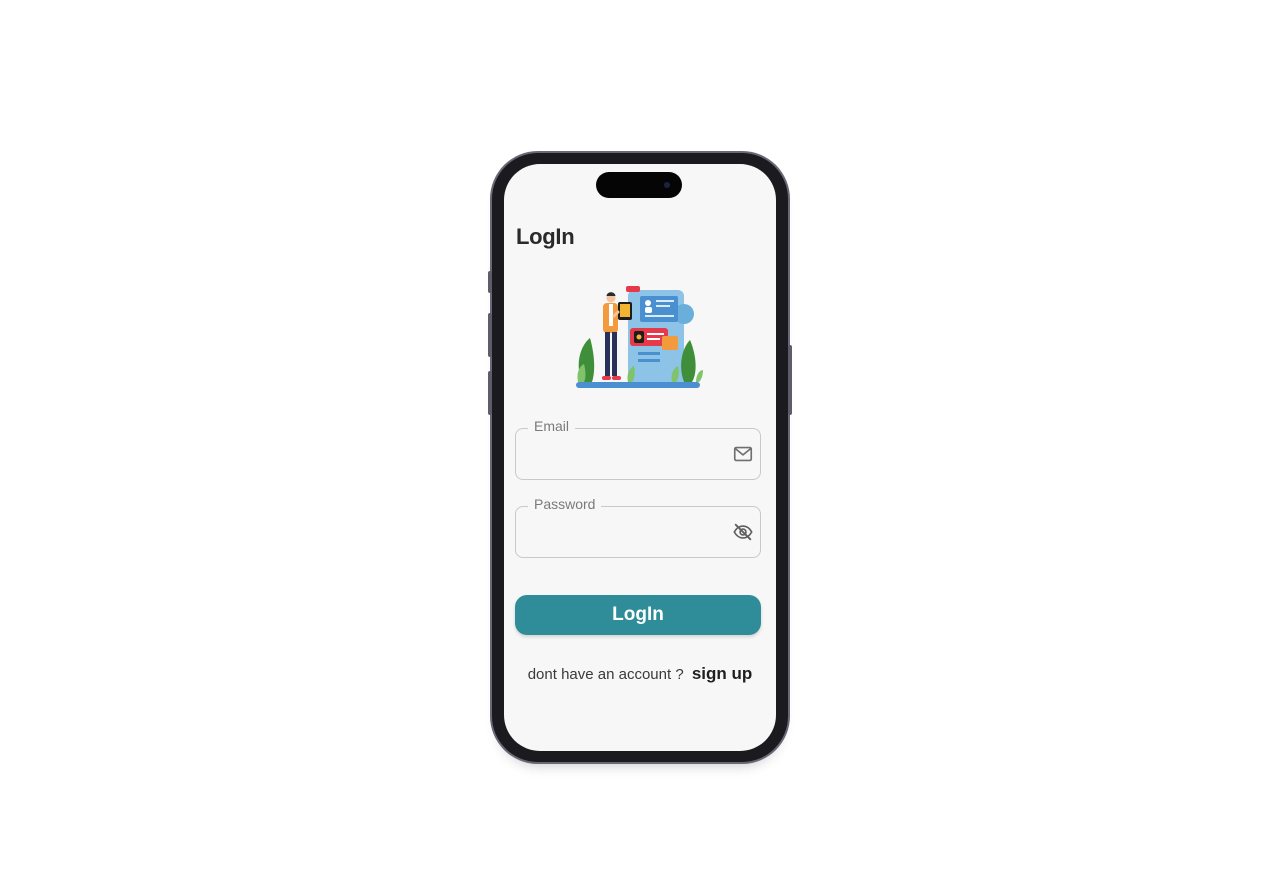 This screenshot has width=1280, height=896. What do you see at coordinates (605, 674) in the screenshot?
I see `signup-prompt-text: dont have an account ?` at bounding box center [605, 674].